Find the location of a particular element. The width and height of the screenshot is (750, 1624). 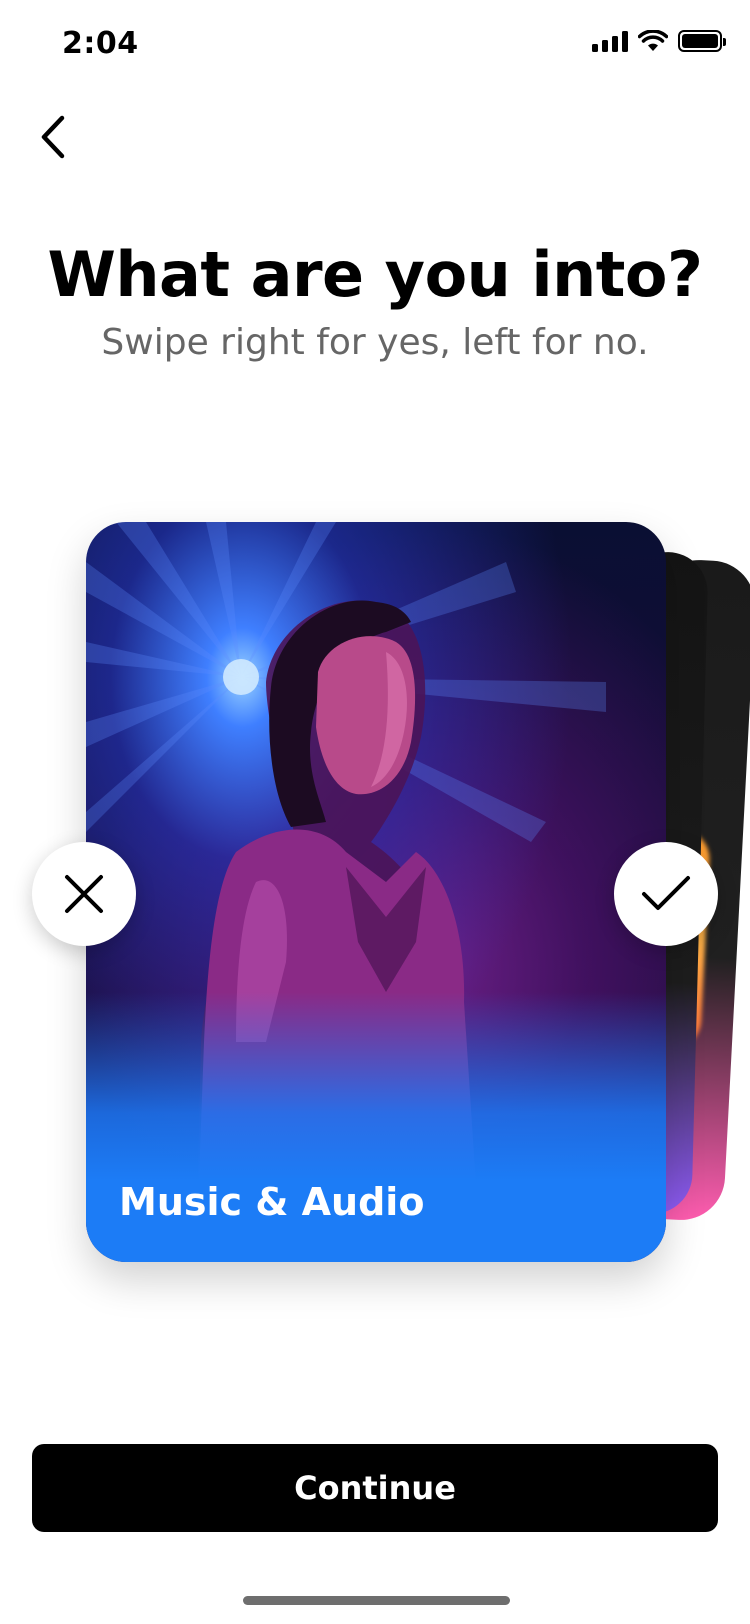

accept-button is located at coordinates (666, 894).